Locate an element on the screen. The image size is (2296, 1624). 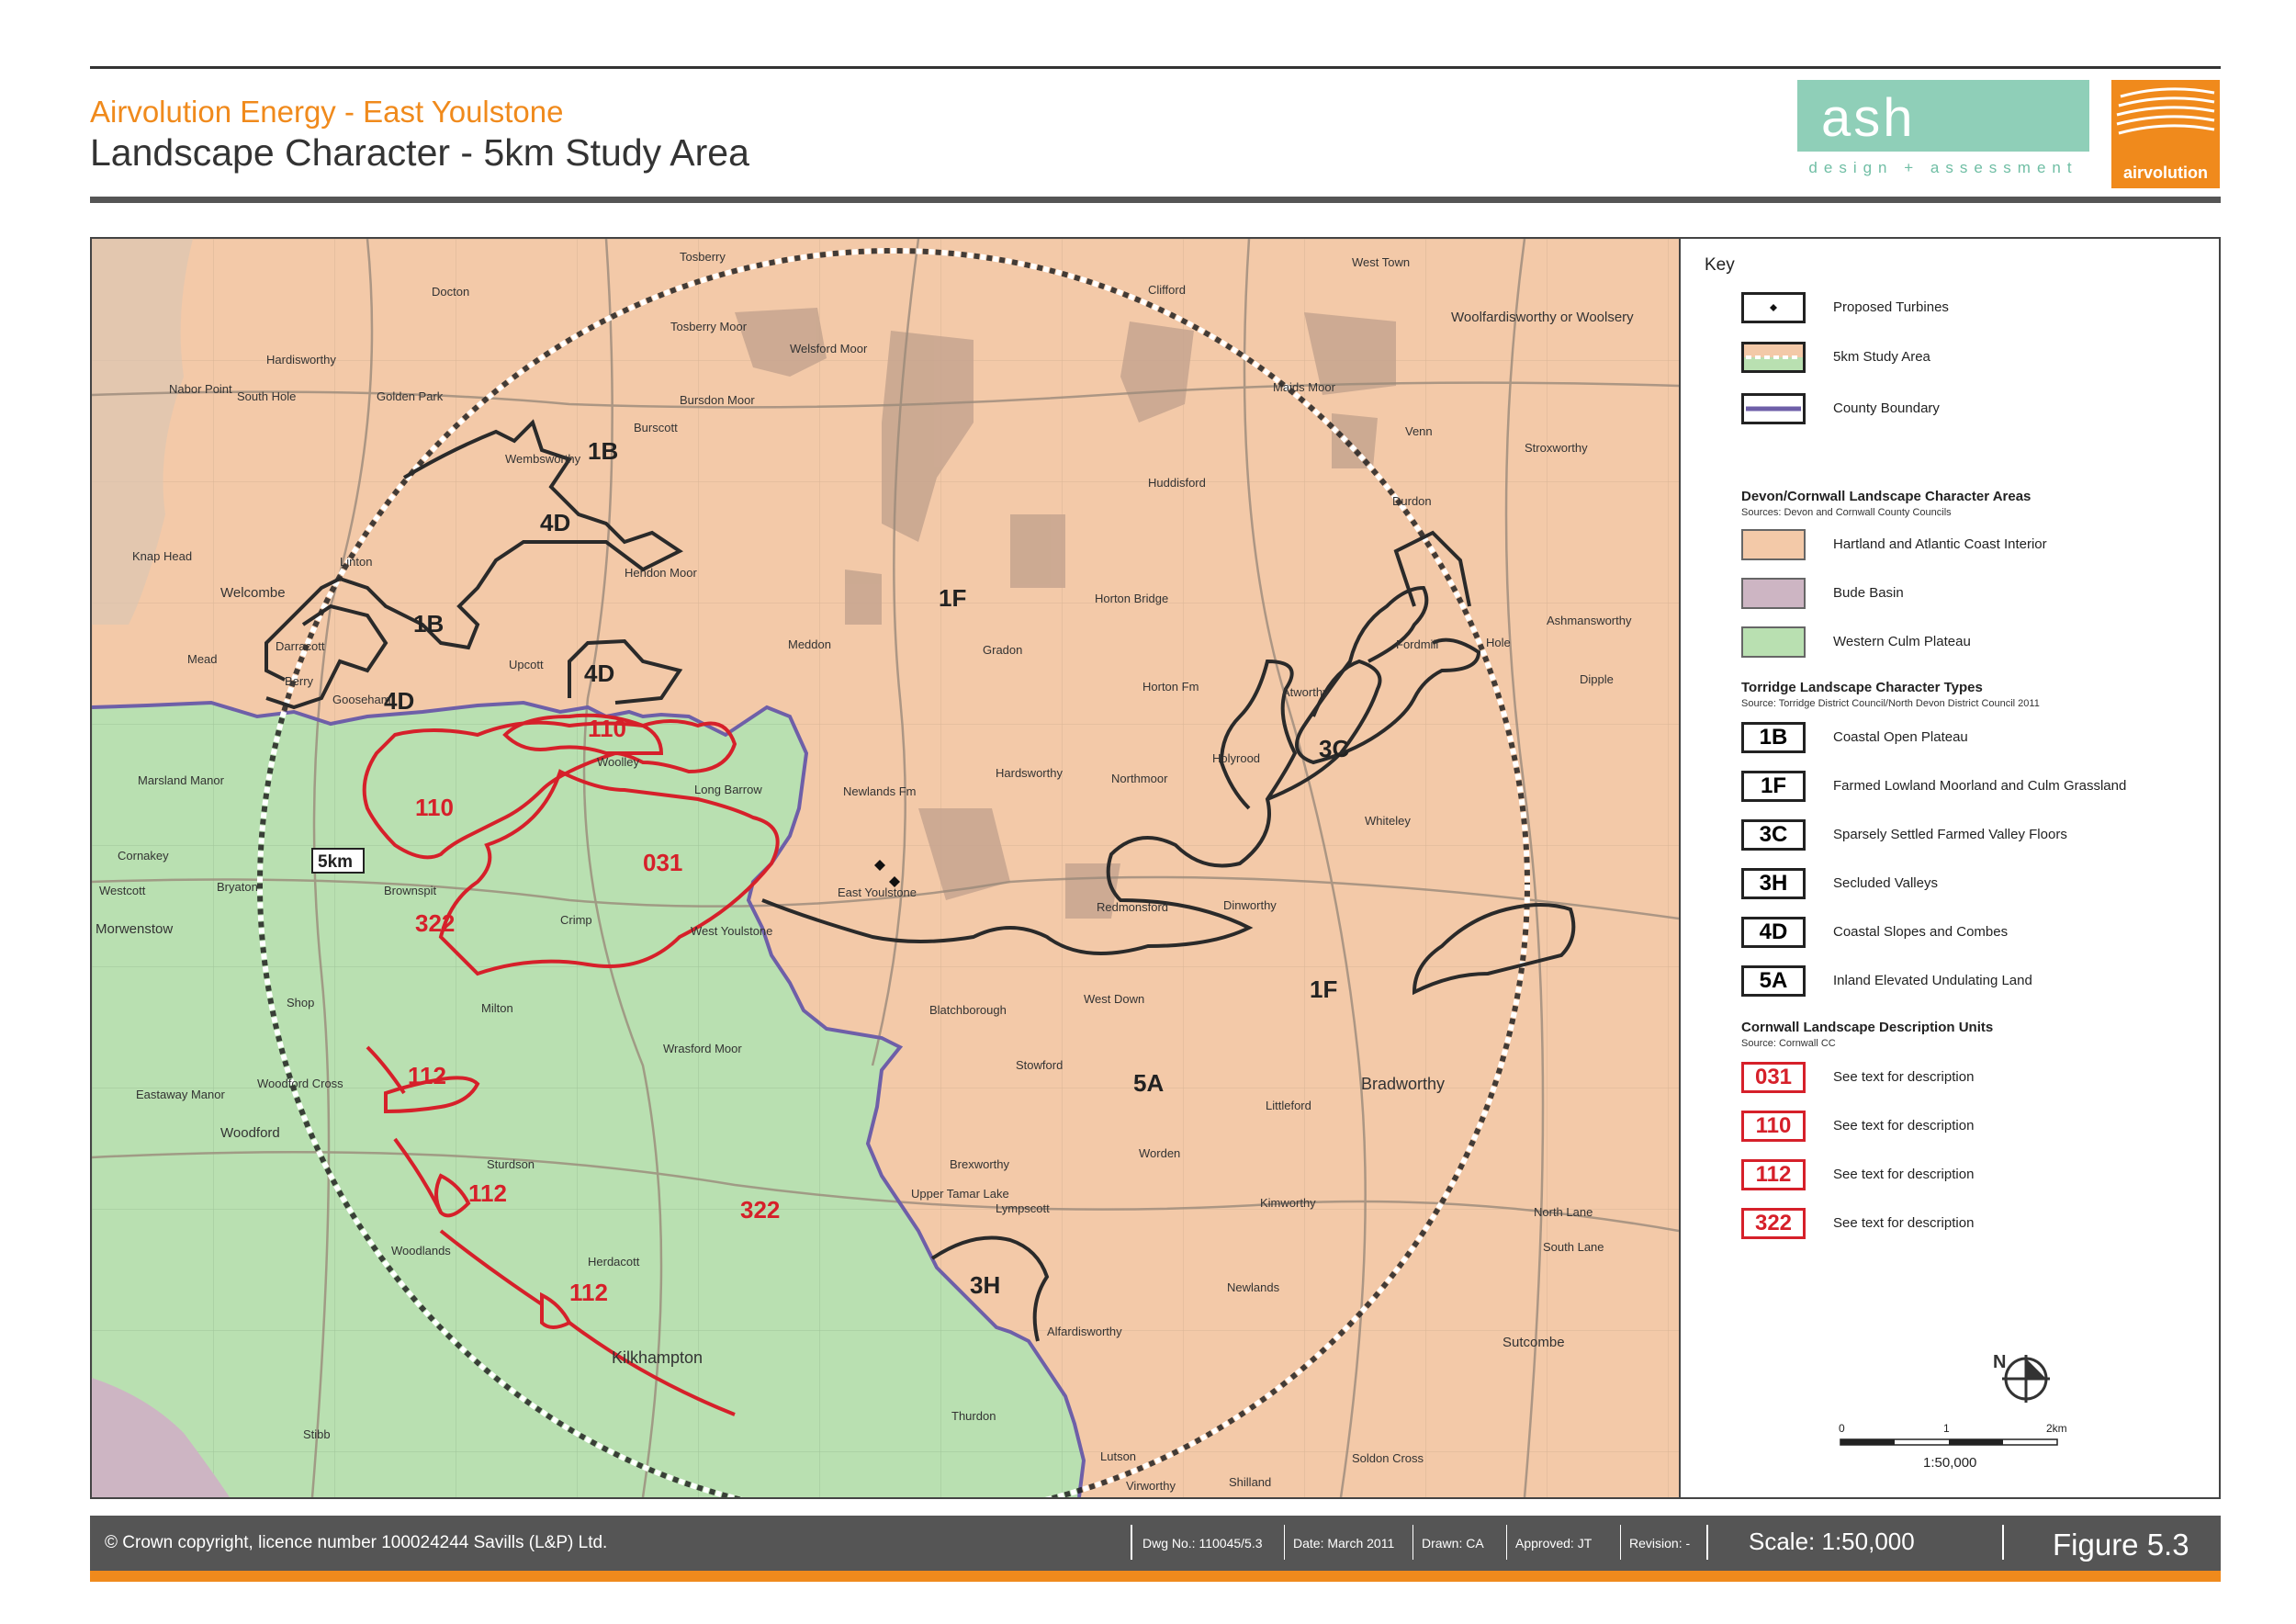
airvolution-logo: airvolution is located at coordinates (2165, 134).